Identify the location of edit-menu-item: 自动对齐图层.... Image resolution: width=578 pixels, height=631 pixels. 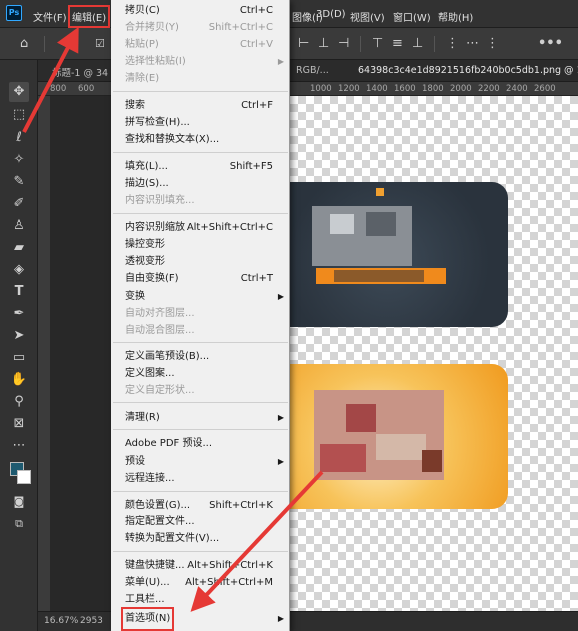
(206, 314).